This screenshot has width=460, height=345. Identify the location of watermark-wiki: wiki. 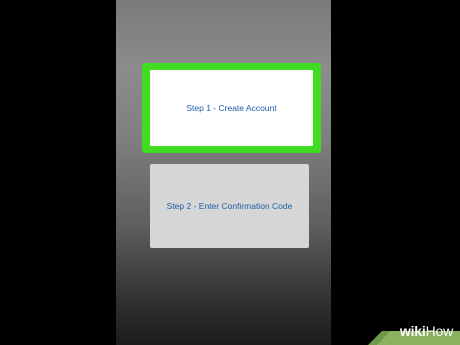
(412, 331).